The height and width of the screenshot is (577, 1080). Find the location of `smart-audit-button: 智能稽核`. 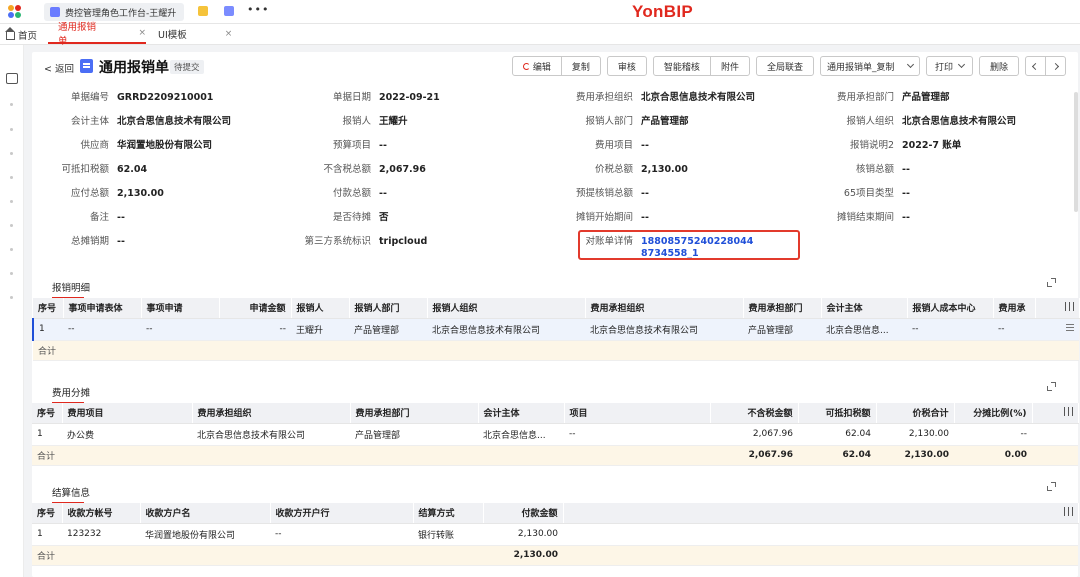

smart-audit-button: 智能稽核 is located at coordinates (681, 66).